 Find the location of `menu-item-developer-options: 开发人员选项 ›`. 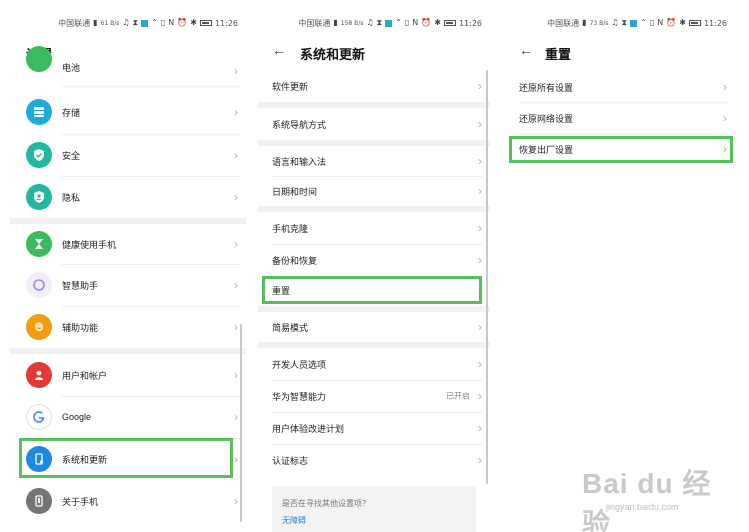

menu-item-developer-options: 开发人员选项 › is located at coordinates (374, 364).